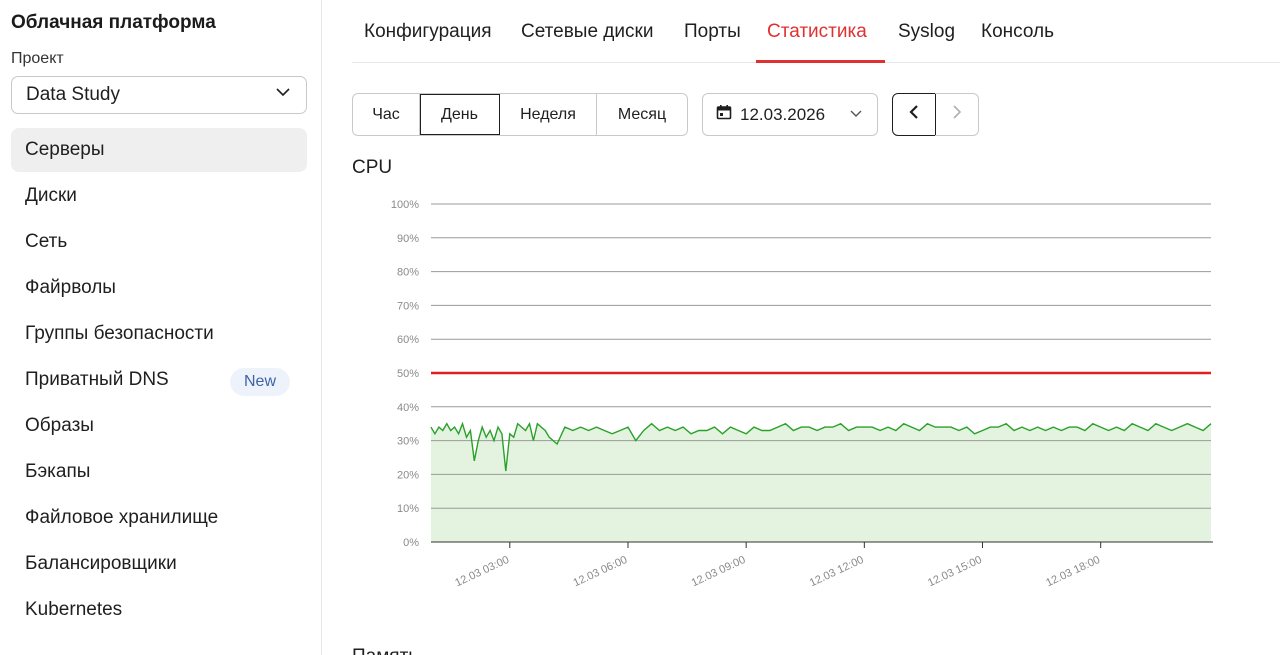 This screenshot has height=655, width=1280. I want to click on x-tick-label: 12.03 03:00, so click(482, 571).